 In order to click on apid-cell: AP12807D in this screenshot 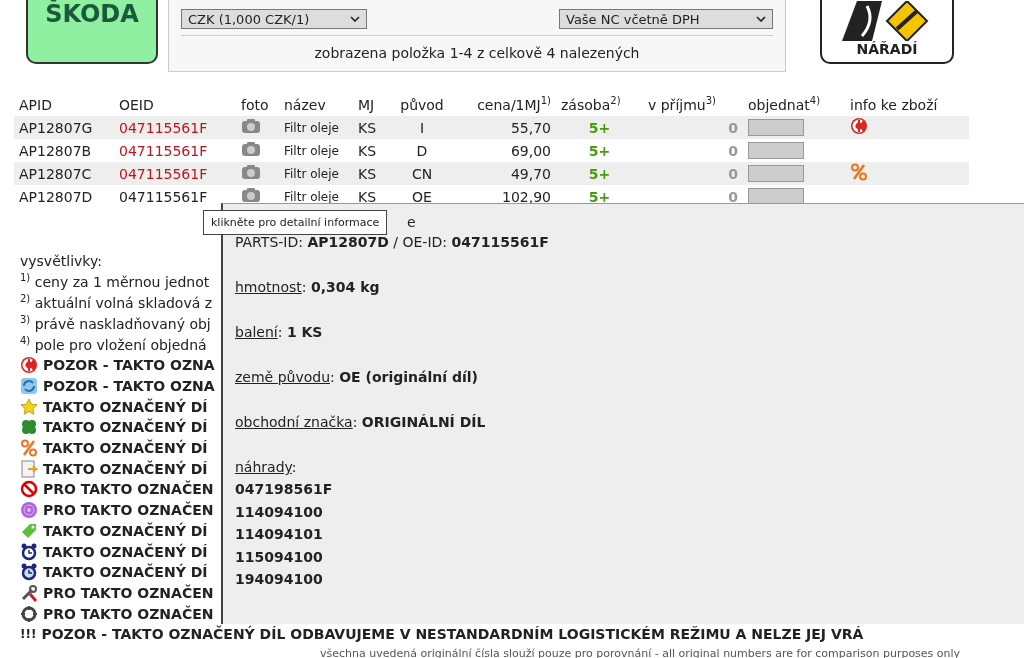, I will do `click(64, 196)`.